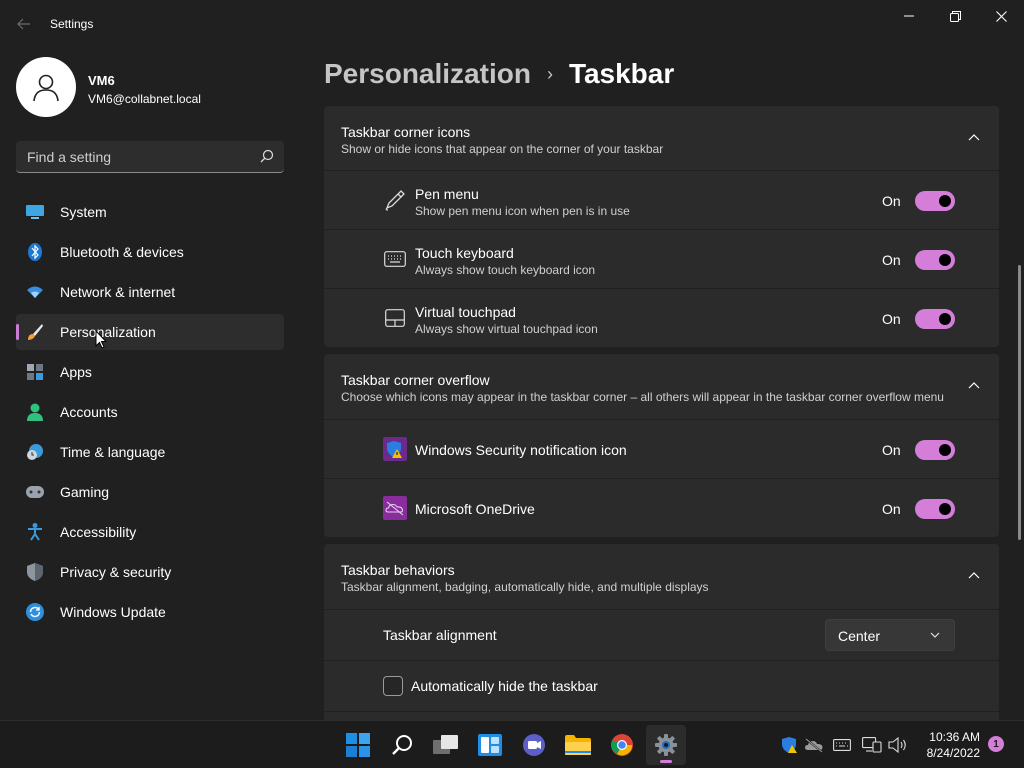 This screenshot has width=1024, height=768. I want to click on restore-button, so click(955, 16).